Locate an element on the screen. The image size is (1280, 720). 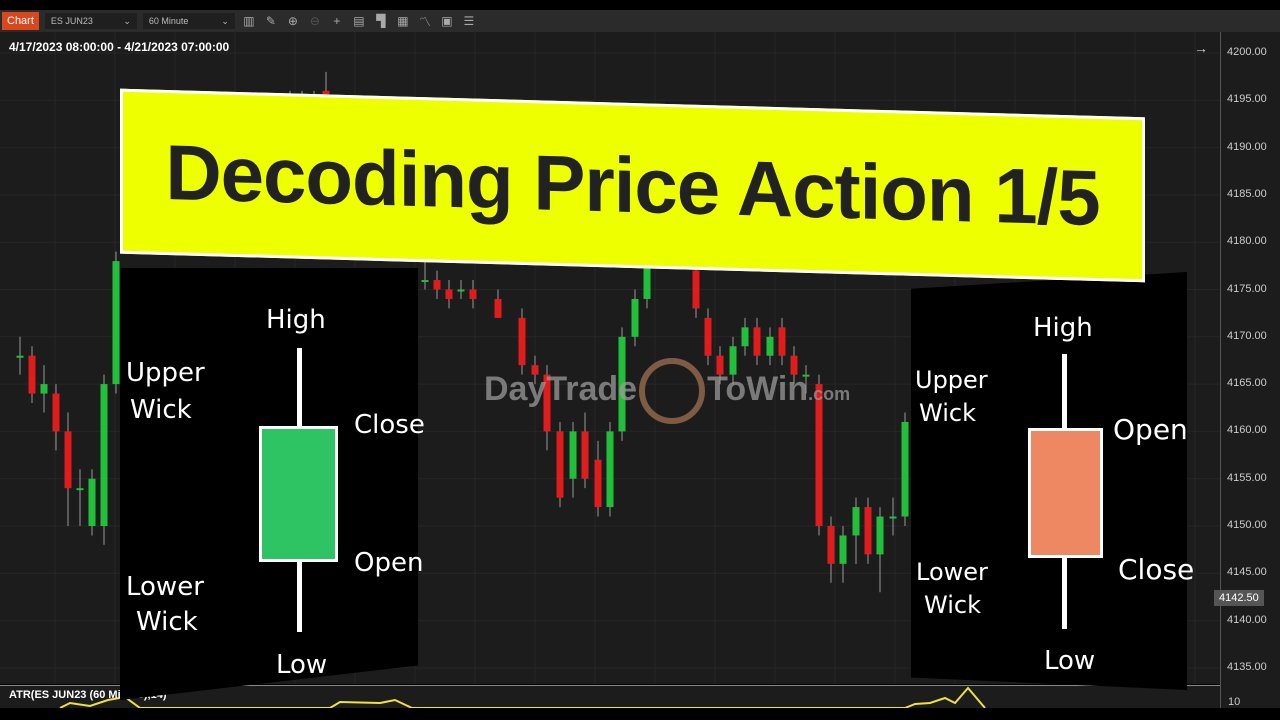
bear-close-label: Close is located at coordinates (1156, 569).